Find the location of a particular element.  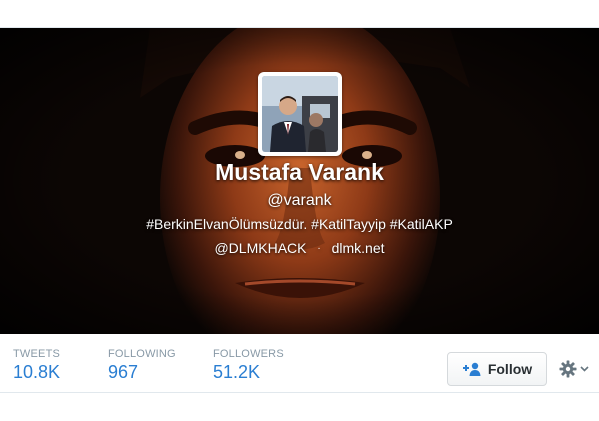

gear-icon is located at coordinates (568, 369).